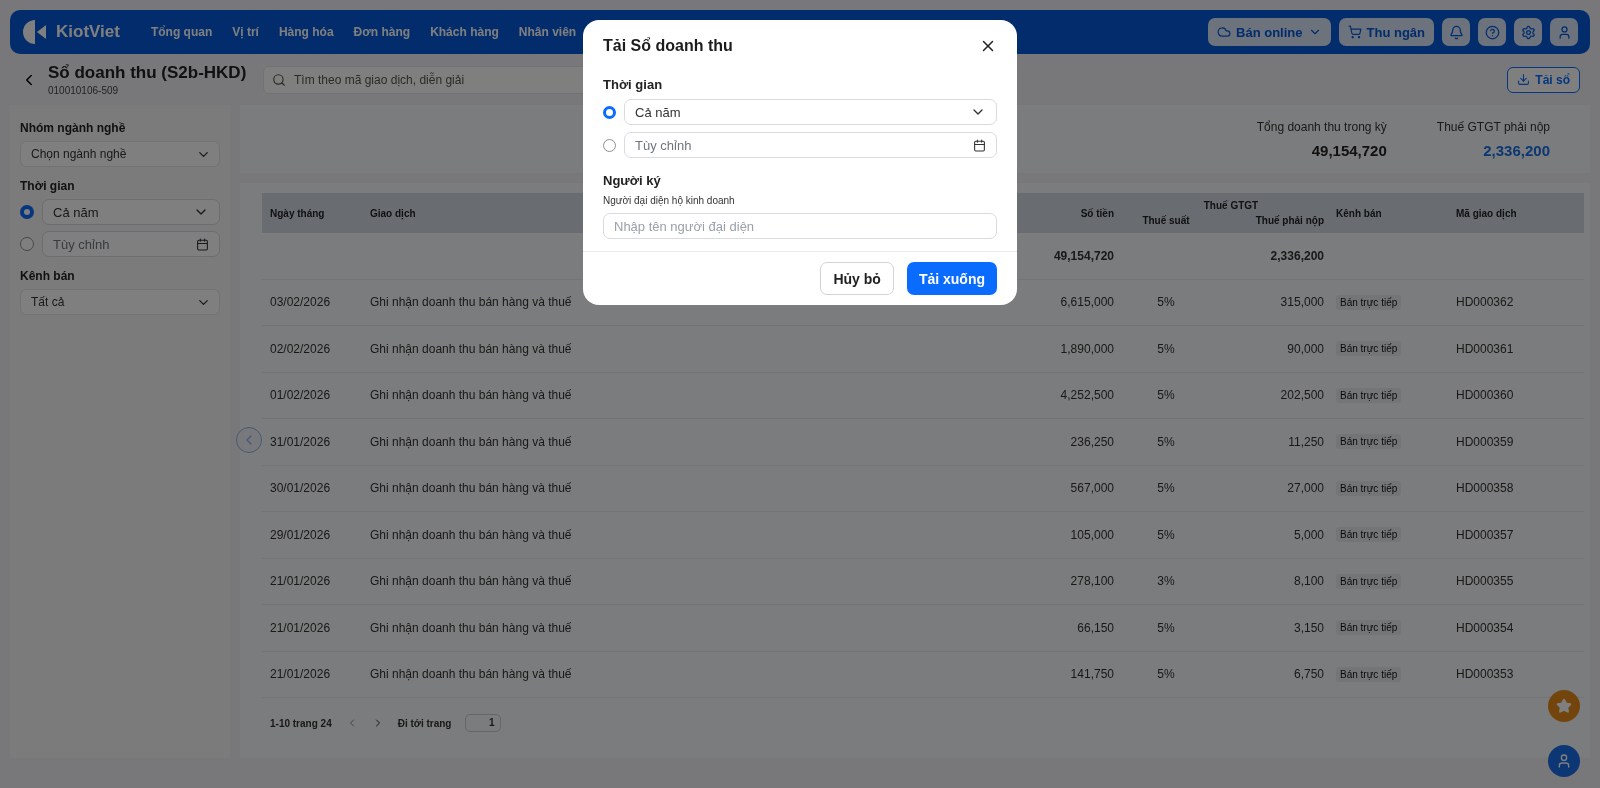 The height and width of the screenshot is (788, 1600). I want to click on table-cell-text: 8,100, so click(1308, 581).